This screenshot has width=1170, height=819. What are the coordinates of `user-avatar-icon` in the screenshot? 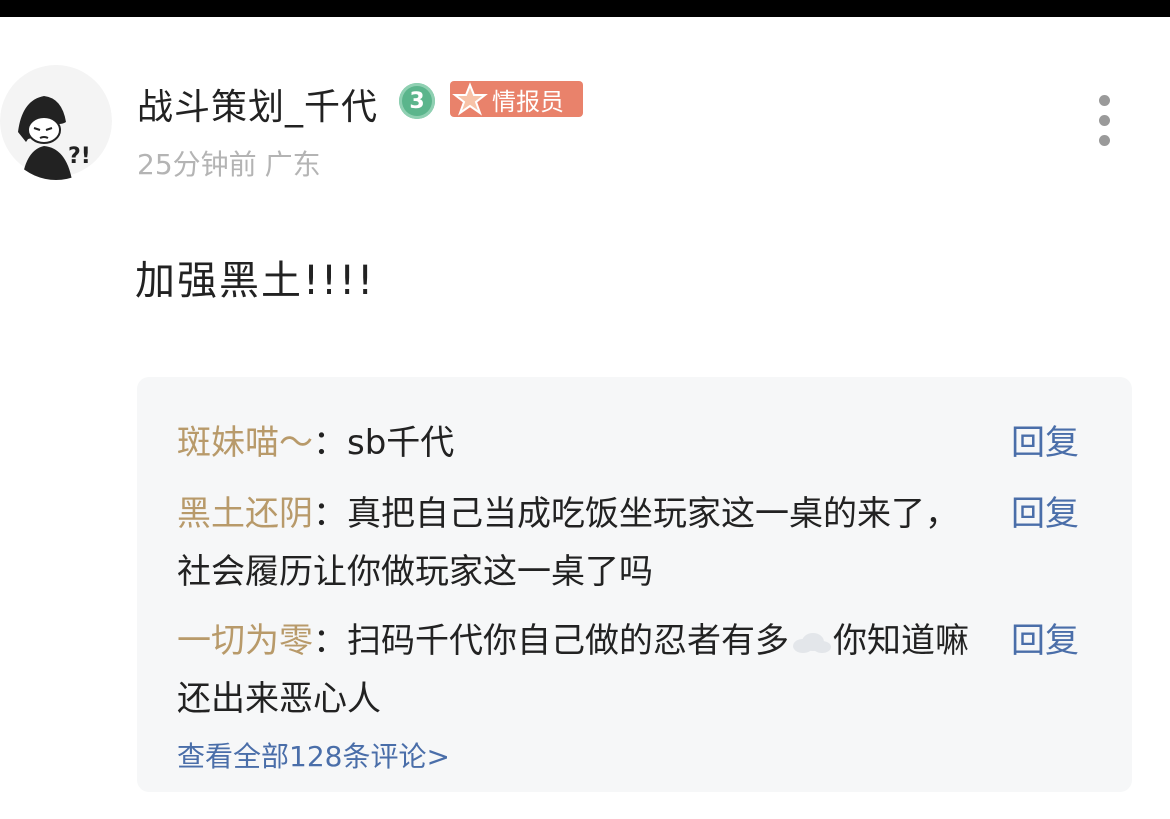 It's located at (56, 122).